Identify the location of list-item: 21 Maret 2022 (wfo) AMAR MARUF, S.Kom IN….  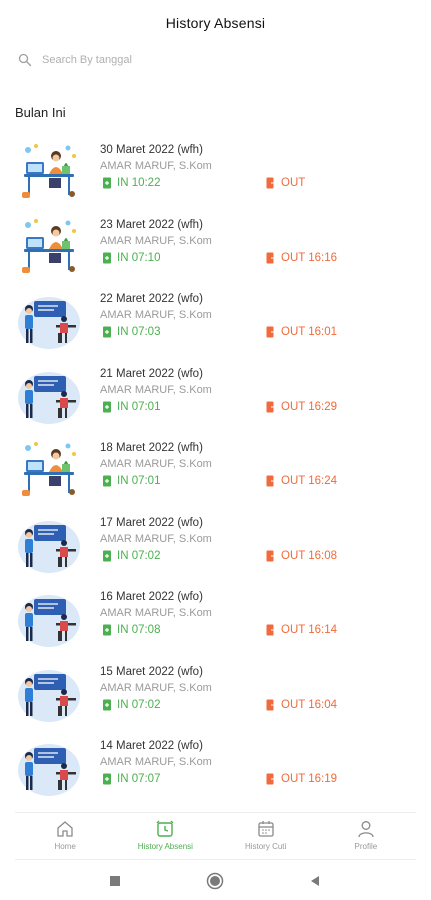
(215, 397).